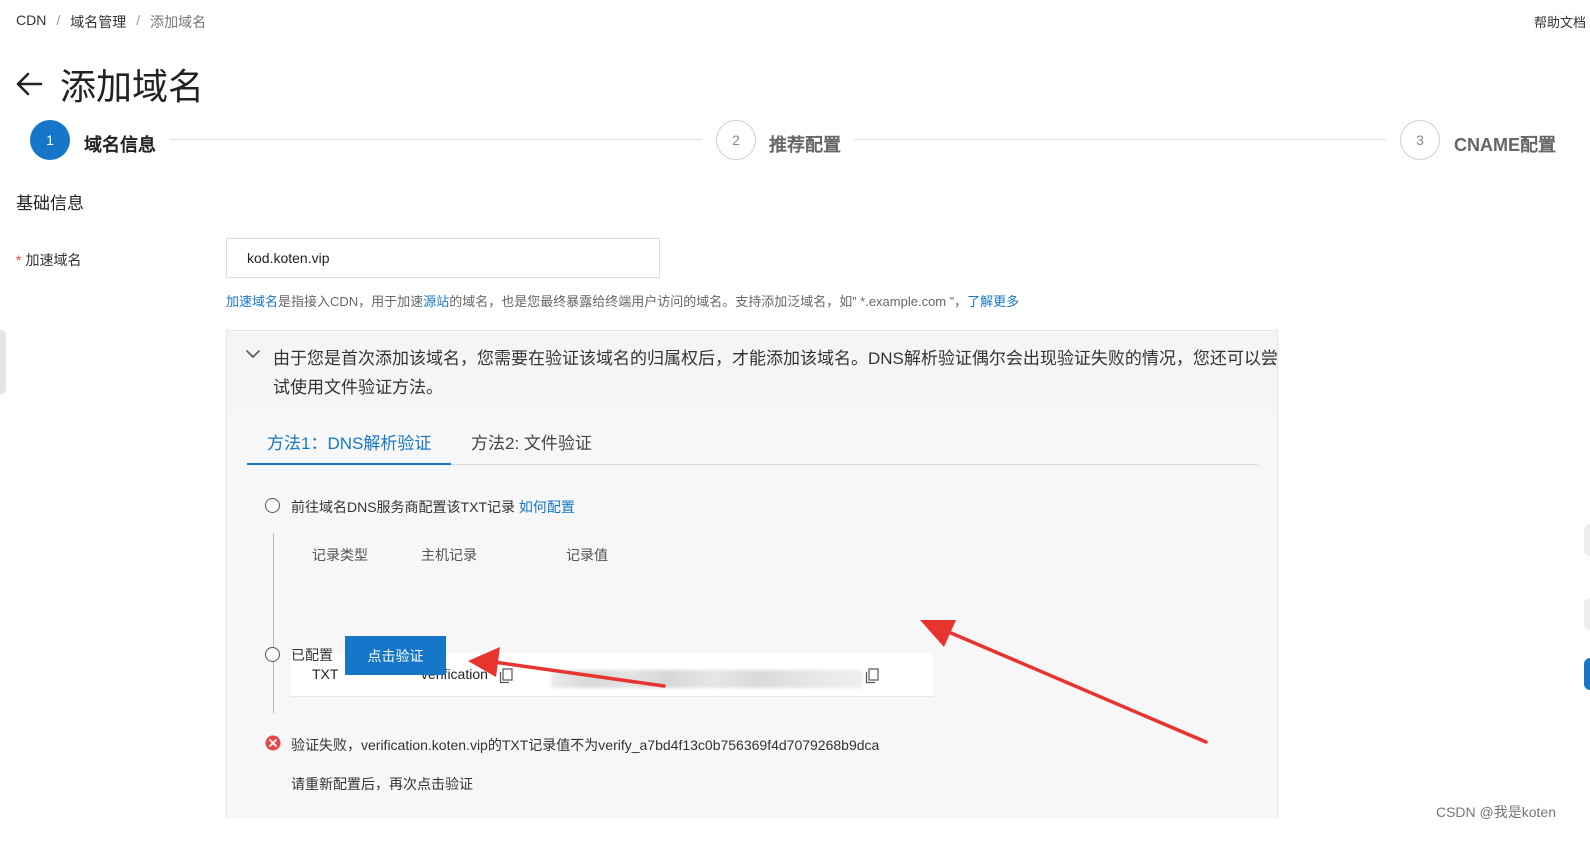 Image resolution: width=1590 pixels, height=841 pixels. What do you see at coordinates (272, 654) in the screenshot?
I see `radio-configured` at bounding box center [272, 654].